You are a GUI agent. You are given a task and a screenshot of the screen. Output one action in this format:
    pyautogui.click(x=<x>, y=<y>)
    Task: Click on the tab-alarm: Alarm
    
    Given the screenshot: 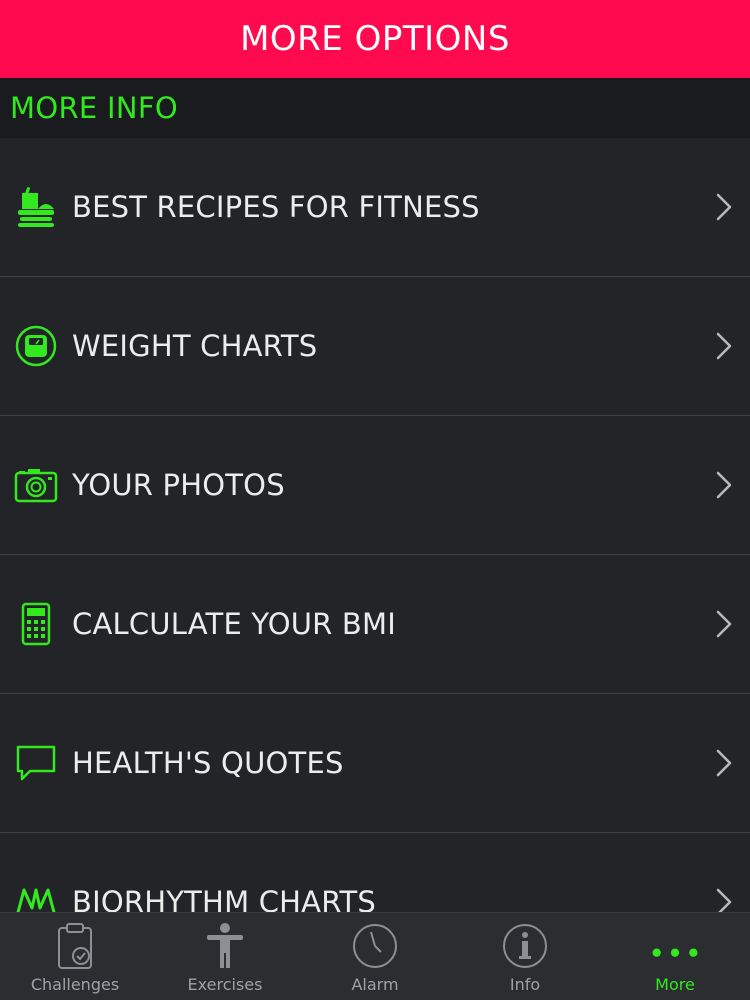 What is the action you would take?
    pyautogui.click(x=375, y=956)
    